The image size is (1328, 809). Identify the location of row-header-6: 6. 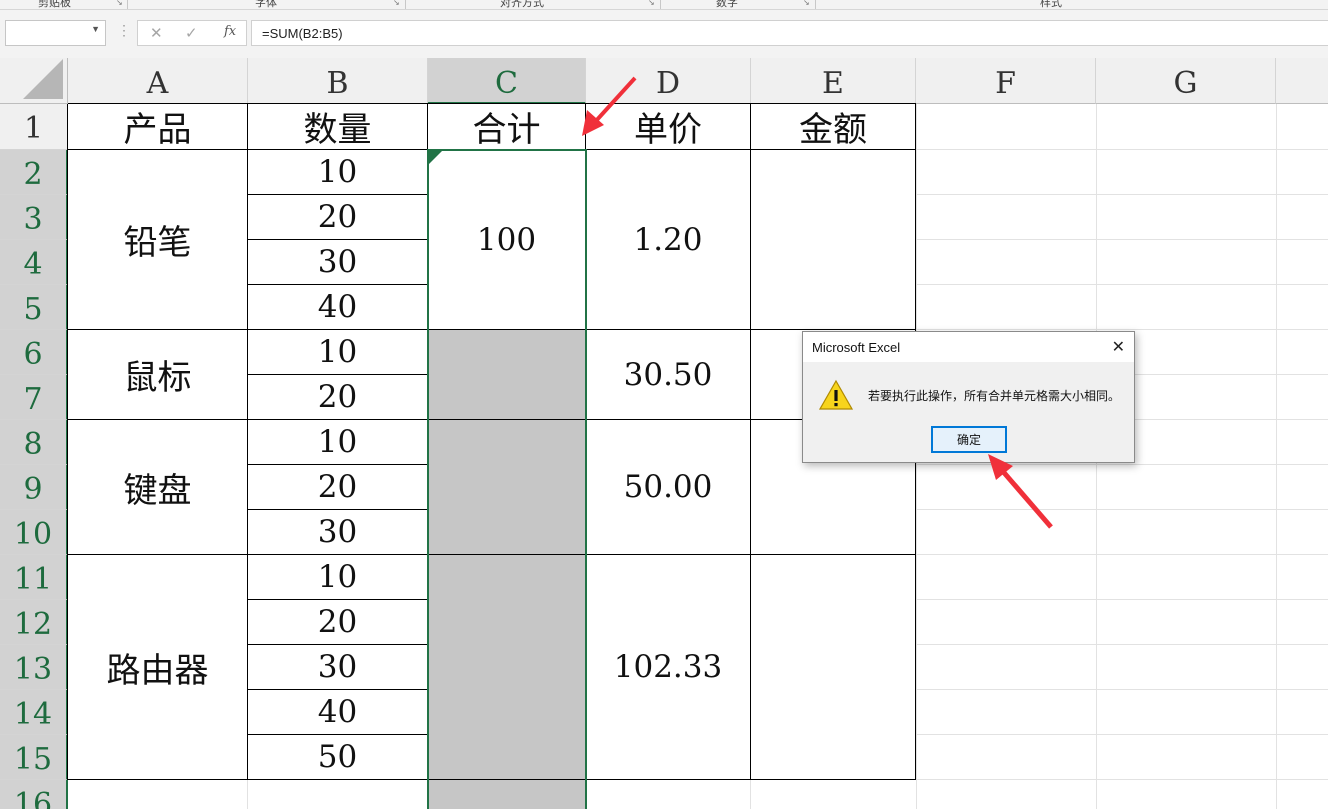
(34, 352).